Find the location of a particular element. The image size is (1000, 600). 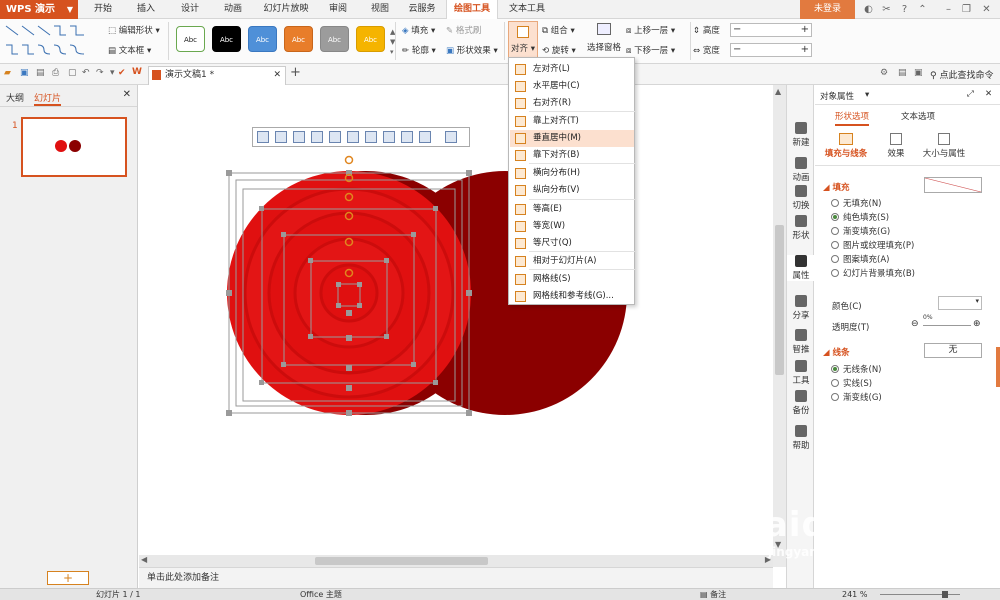

shape-style-3: Abc is located at coordinates (262, 39).